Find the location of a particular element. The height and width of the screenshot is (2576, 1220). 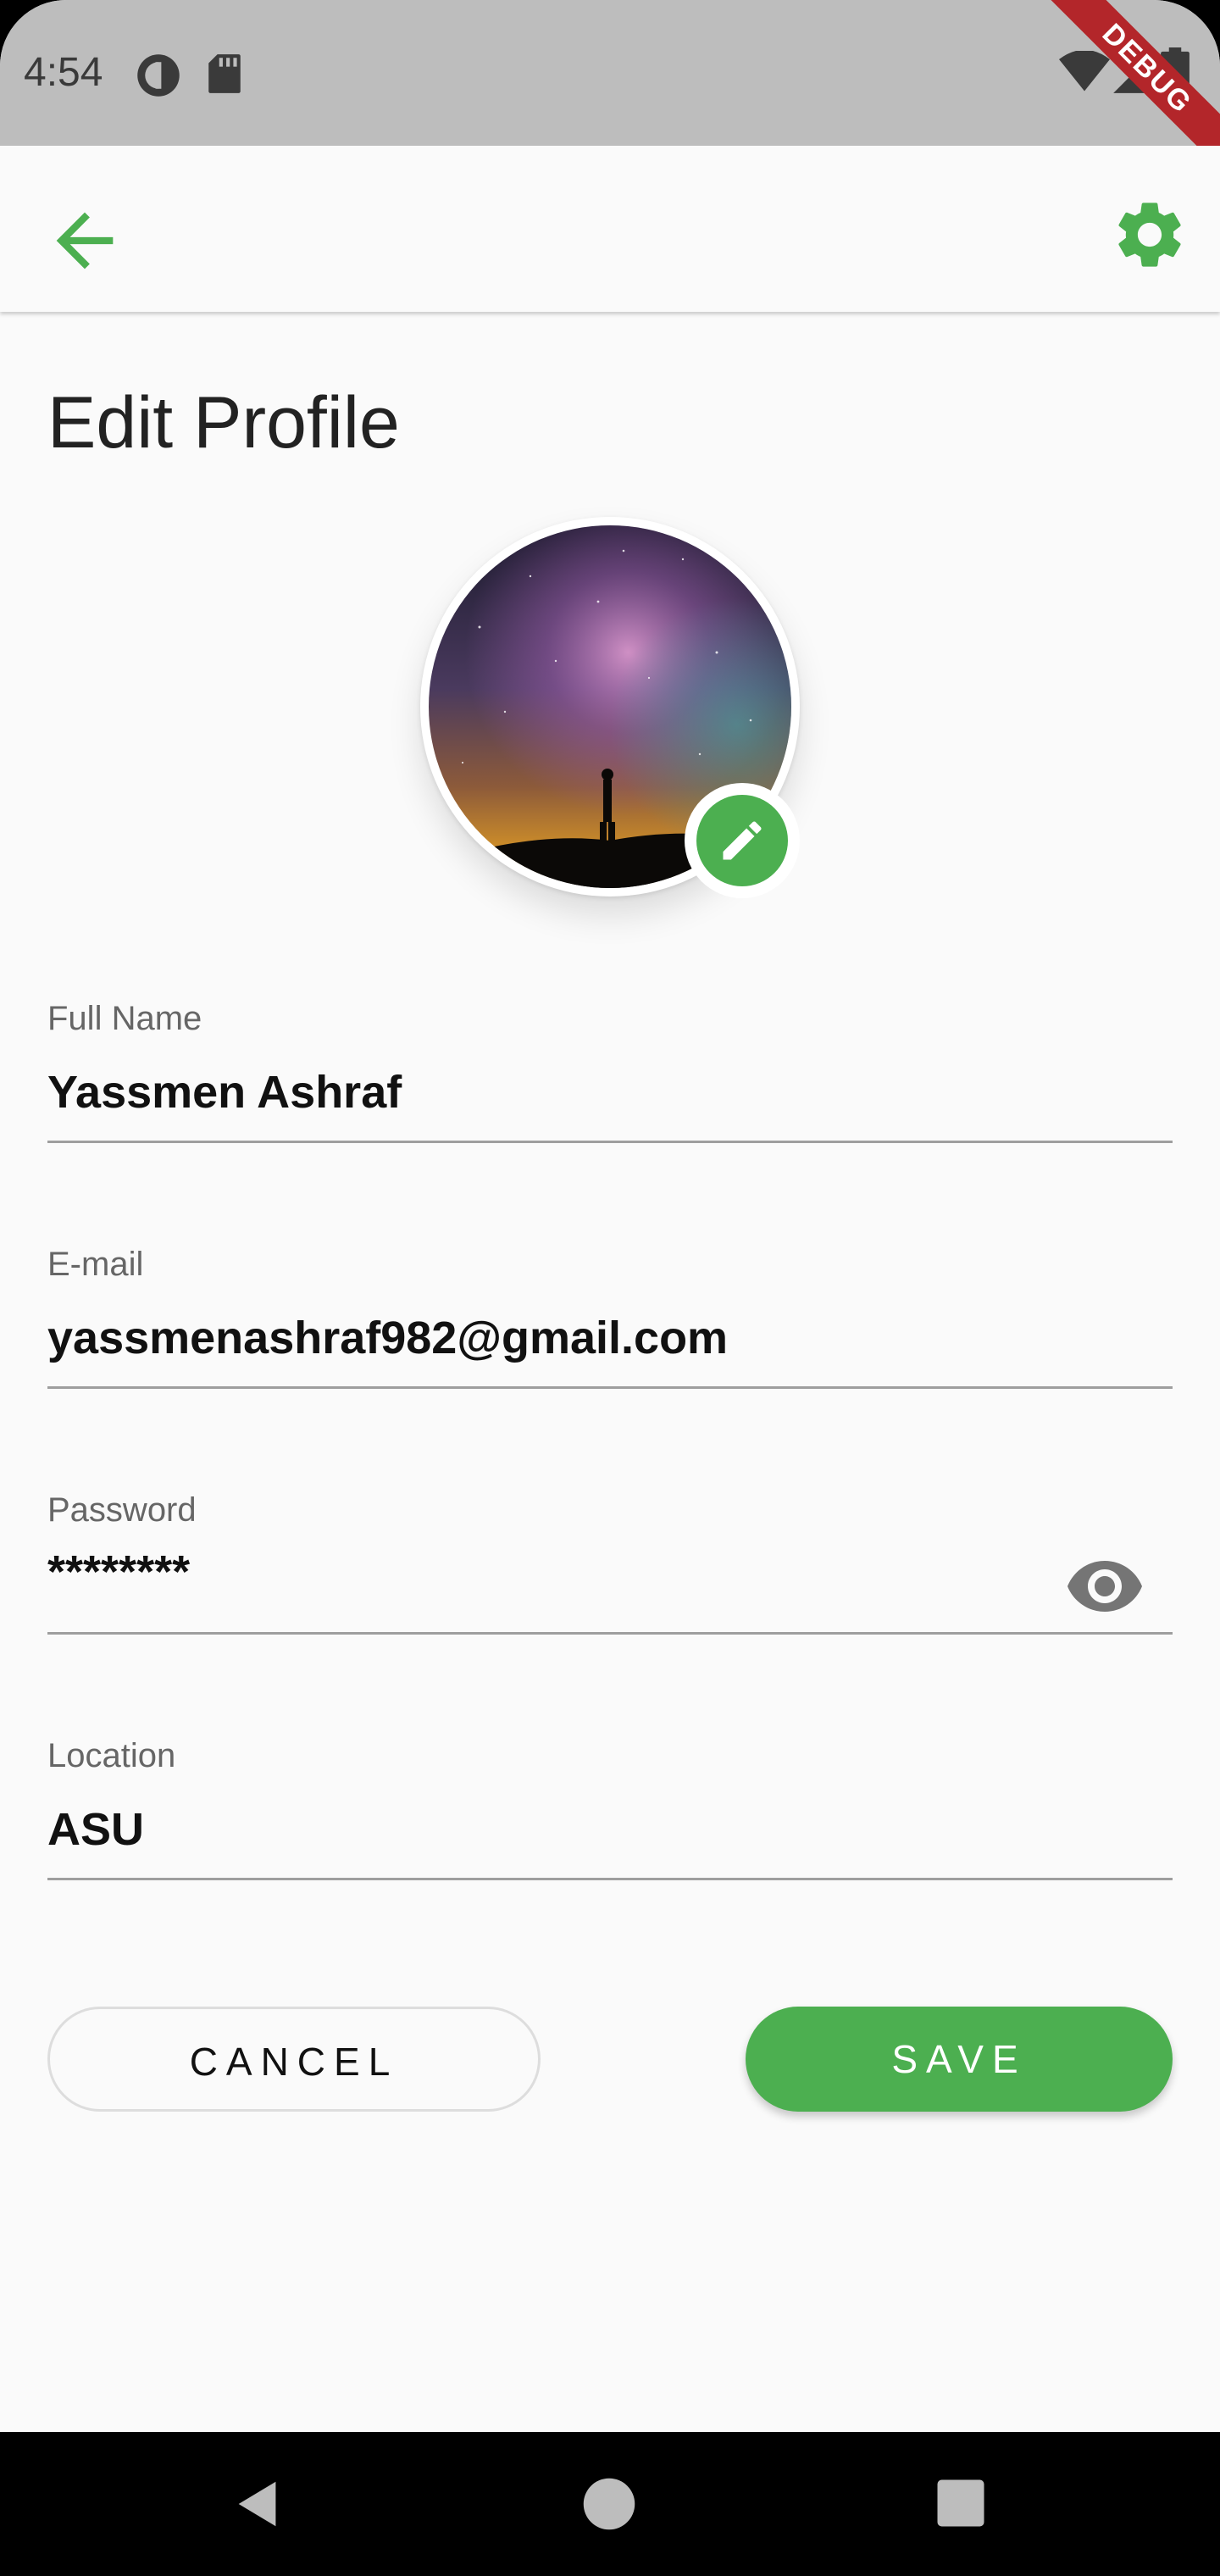

app-bar is located at coordinates (610, 229).